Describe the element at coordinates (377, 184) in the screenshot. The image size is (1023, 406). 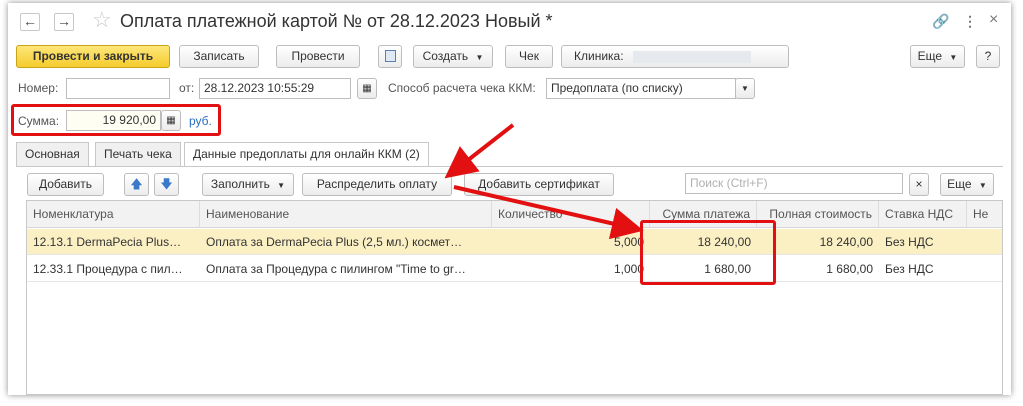
I see `distribute-payment-button: Распределить оплату` at that location.